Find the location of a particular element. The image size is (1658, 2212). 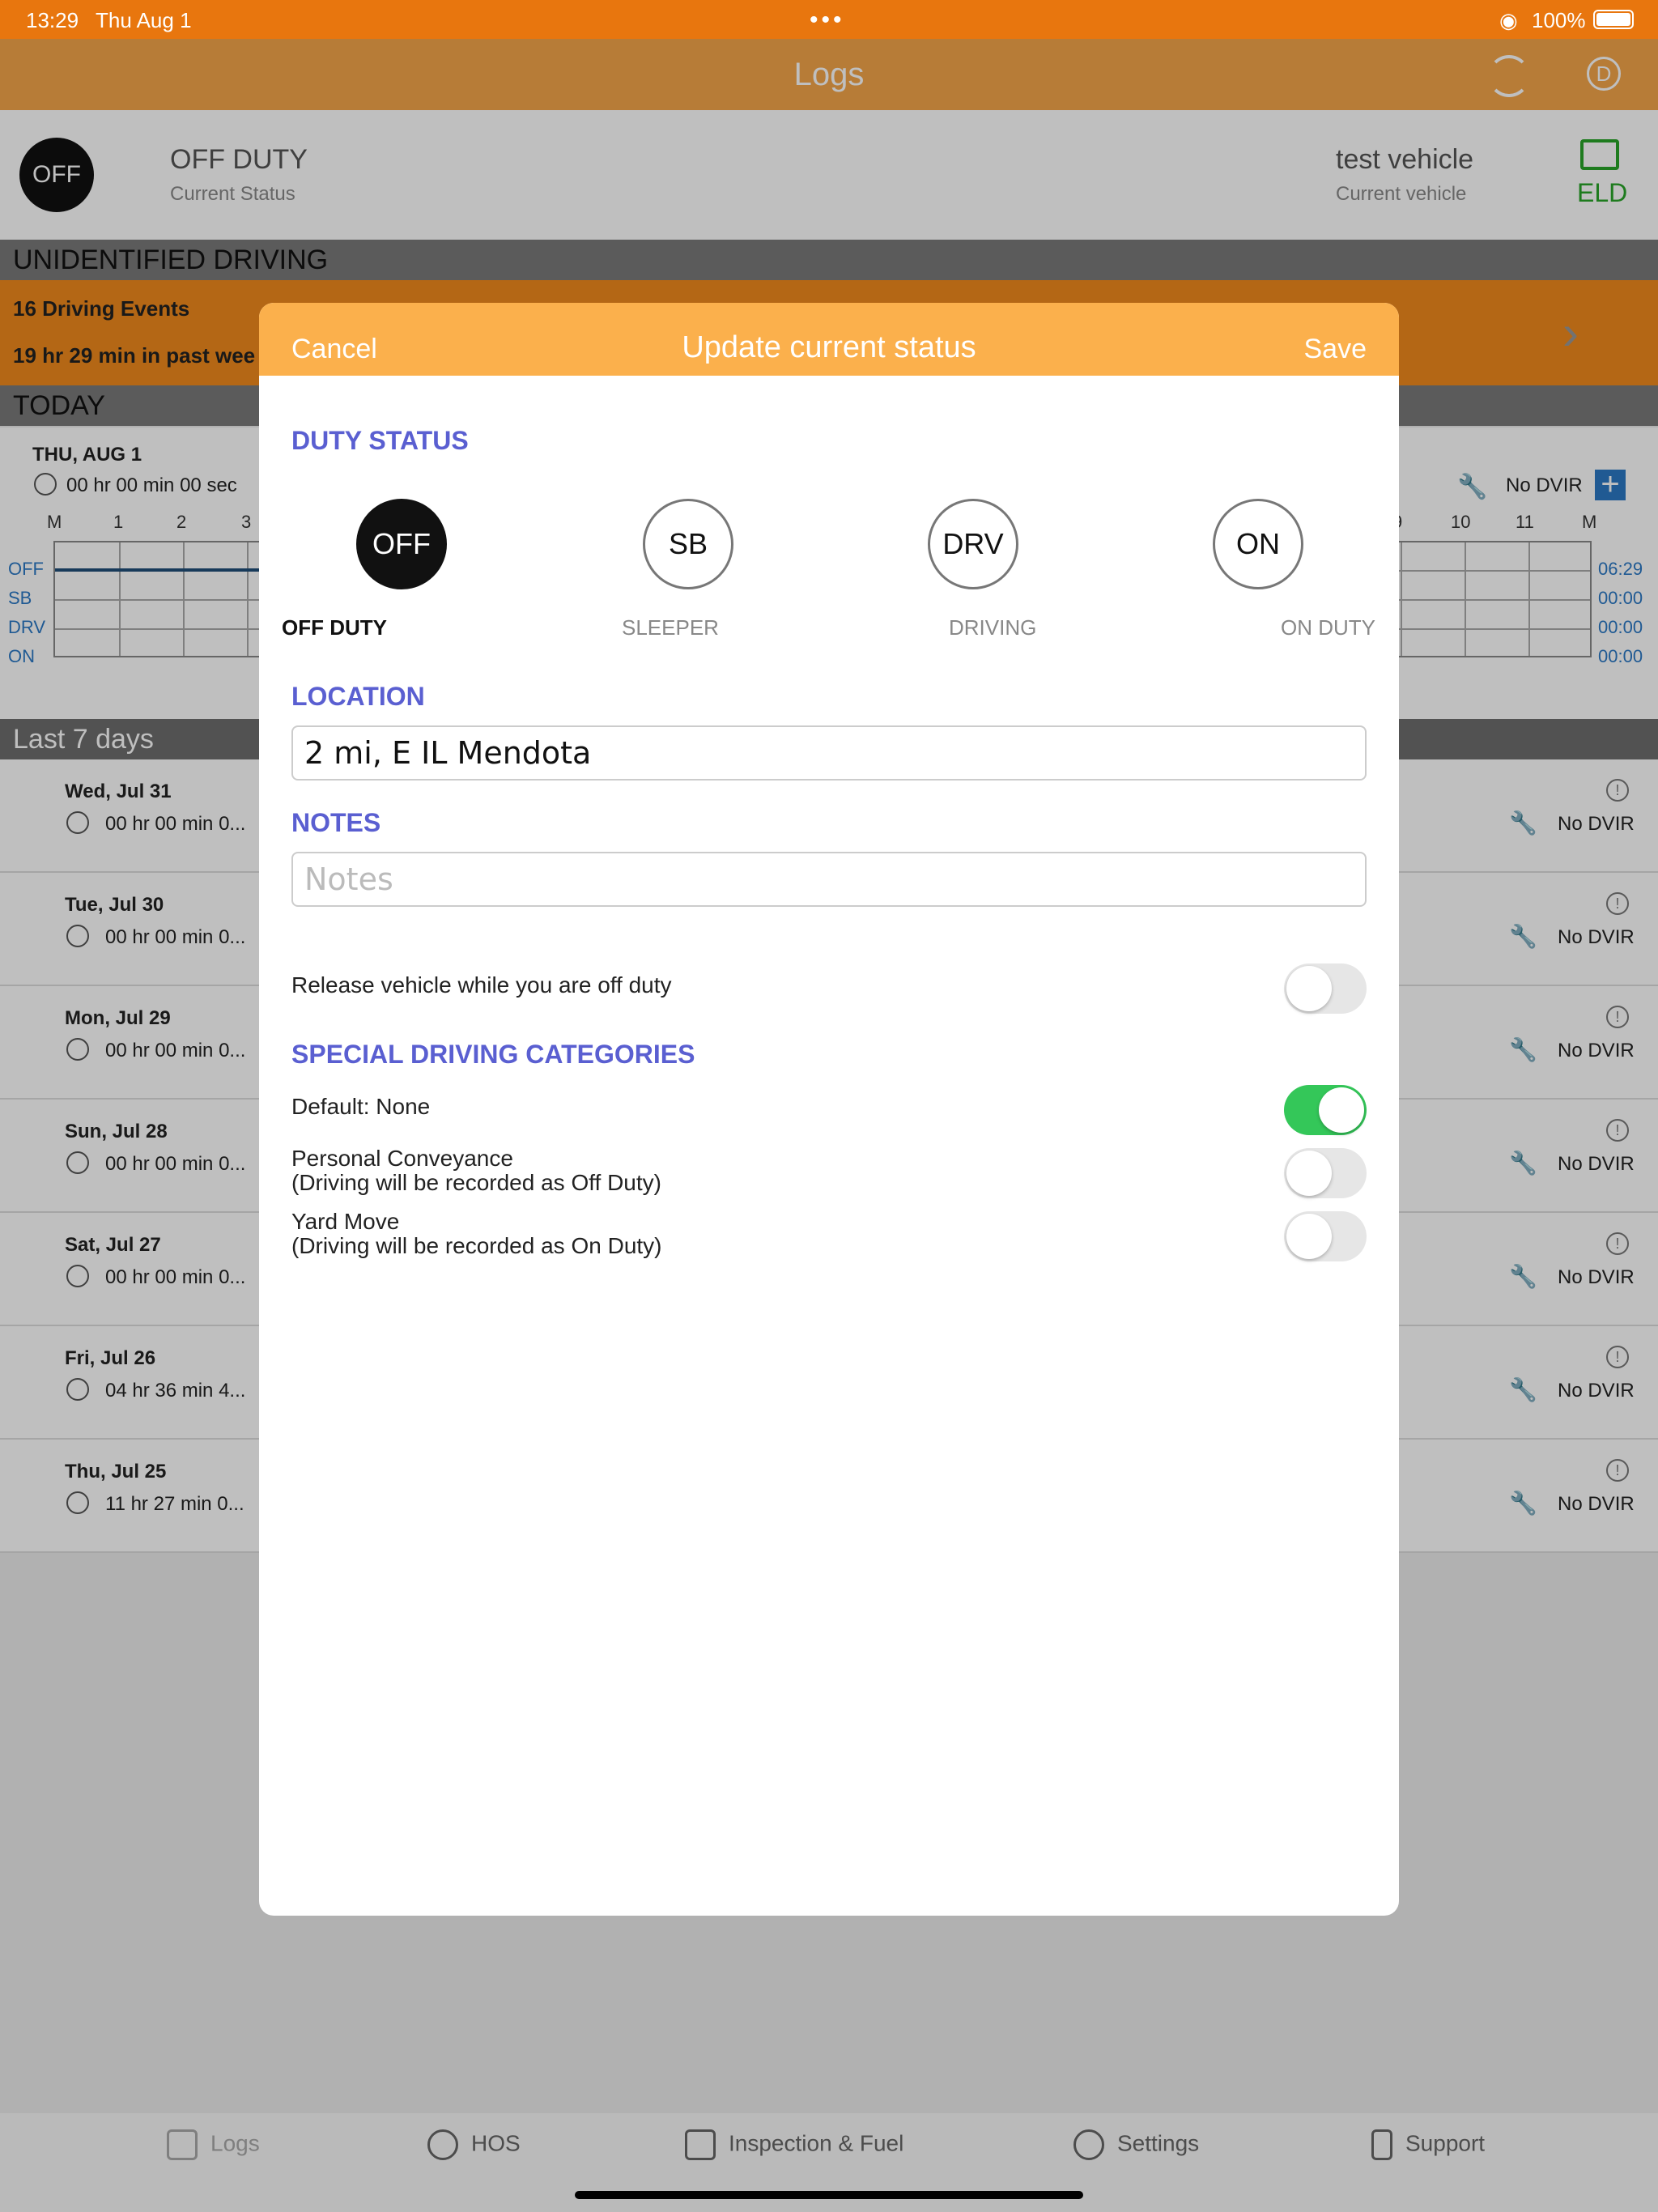

location-field: 2 mi, E IL Mendota is located at coordinates (829, 753).